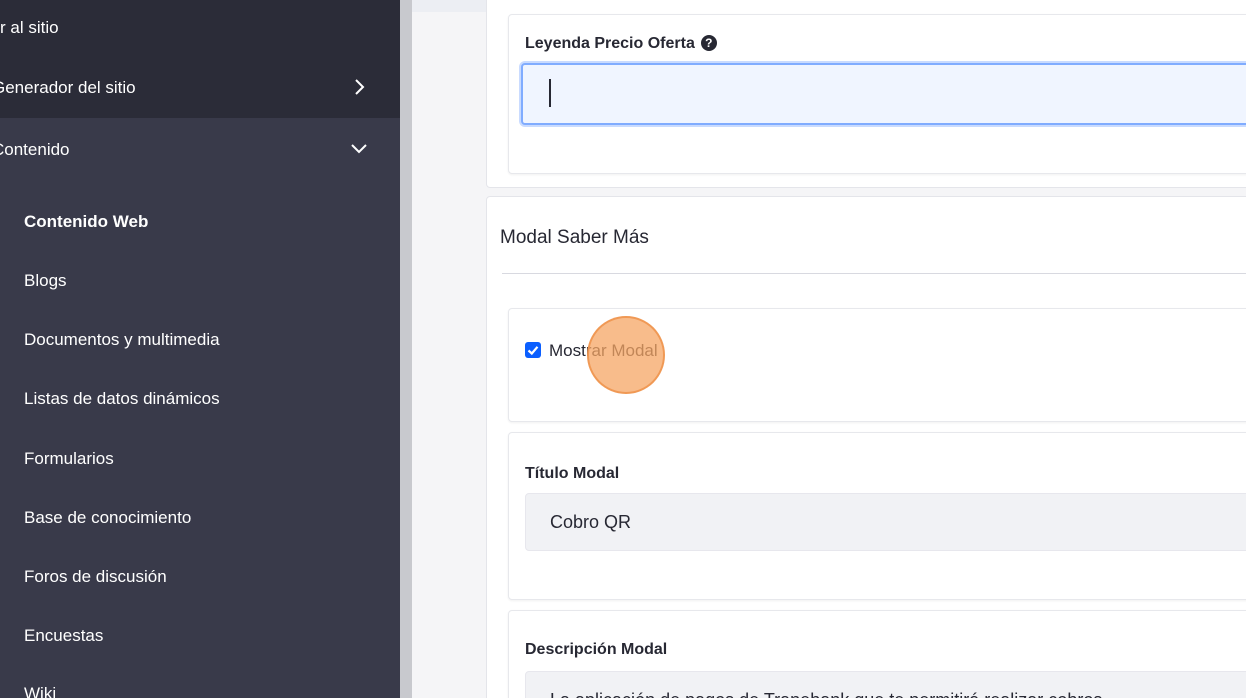 This screenshot has height=698, width=1246. What do you see at coordinates (95, 576) in the screenshot?
I see `sidebar-item-label: Foros de discusión` at bounding box center [95, 576].